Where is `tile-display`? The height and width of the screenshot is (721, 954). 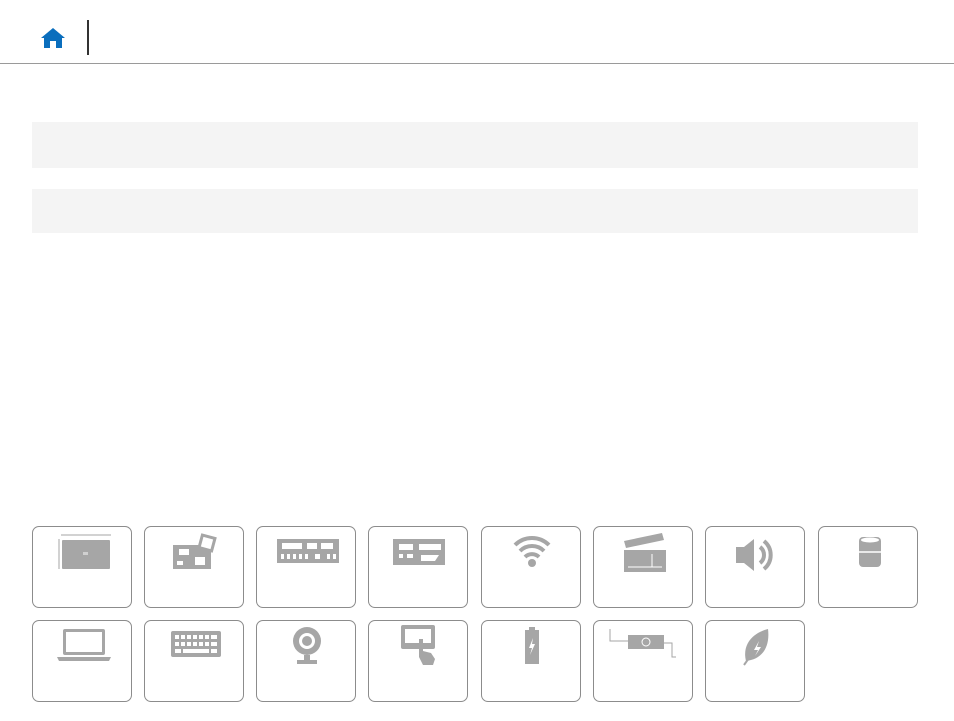
tile-display is located at coordinates (82, 661).